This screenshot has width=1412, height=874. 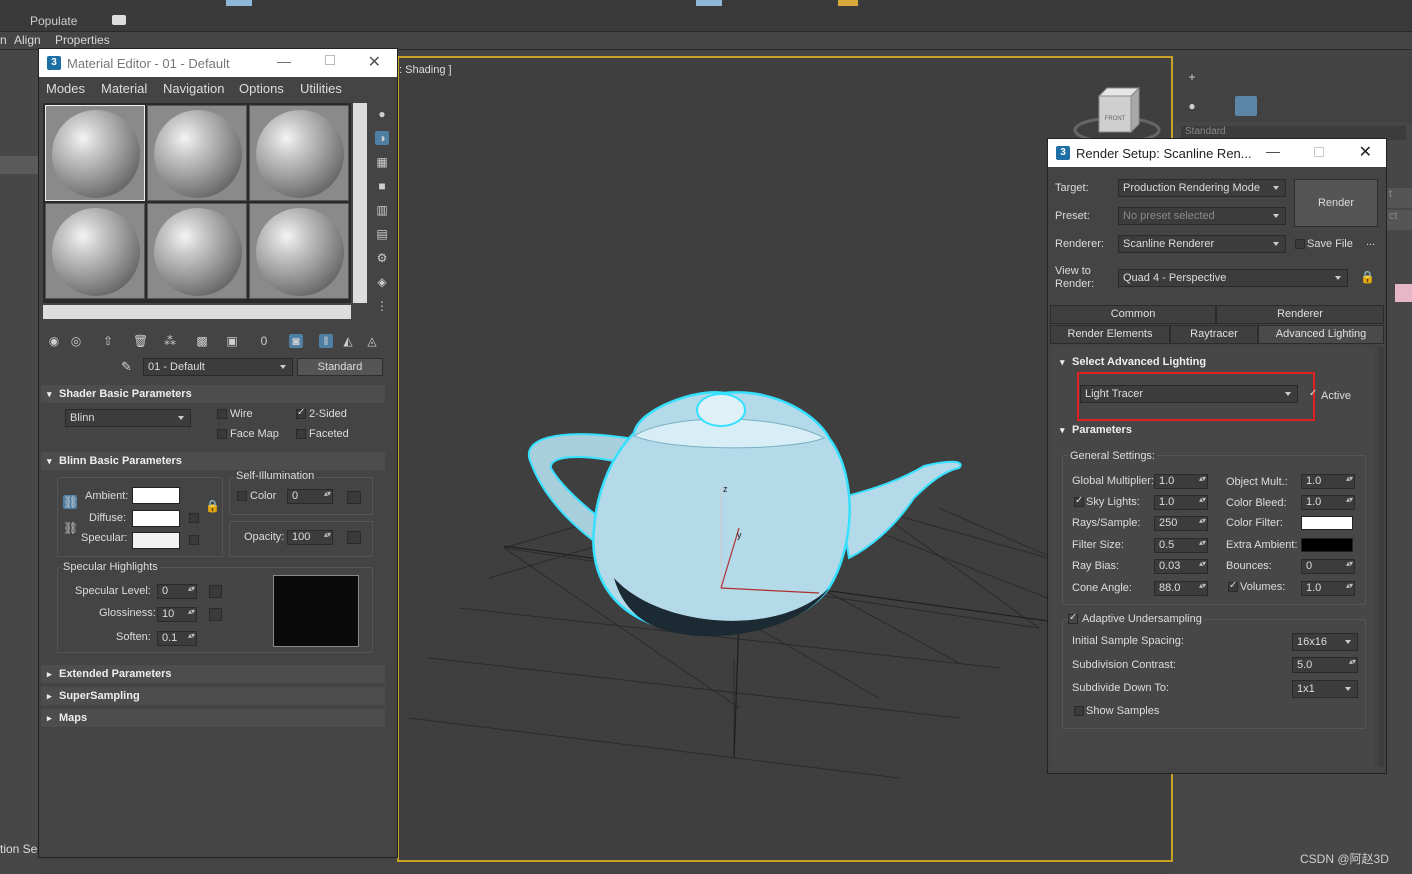 What do you see at coordinates (296, 341) in the screenshot?
I see `show-shaded-icon: ◙` at bounding box center [296, 341].